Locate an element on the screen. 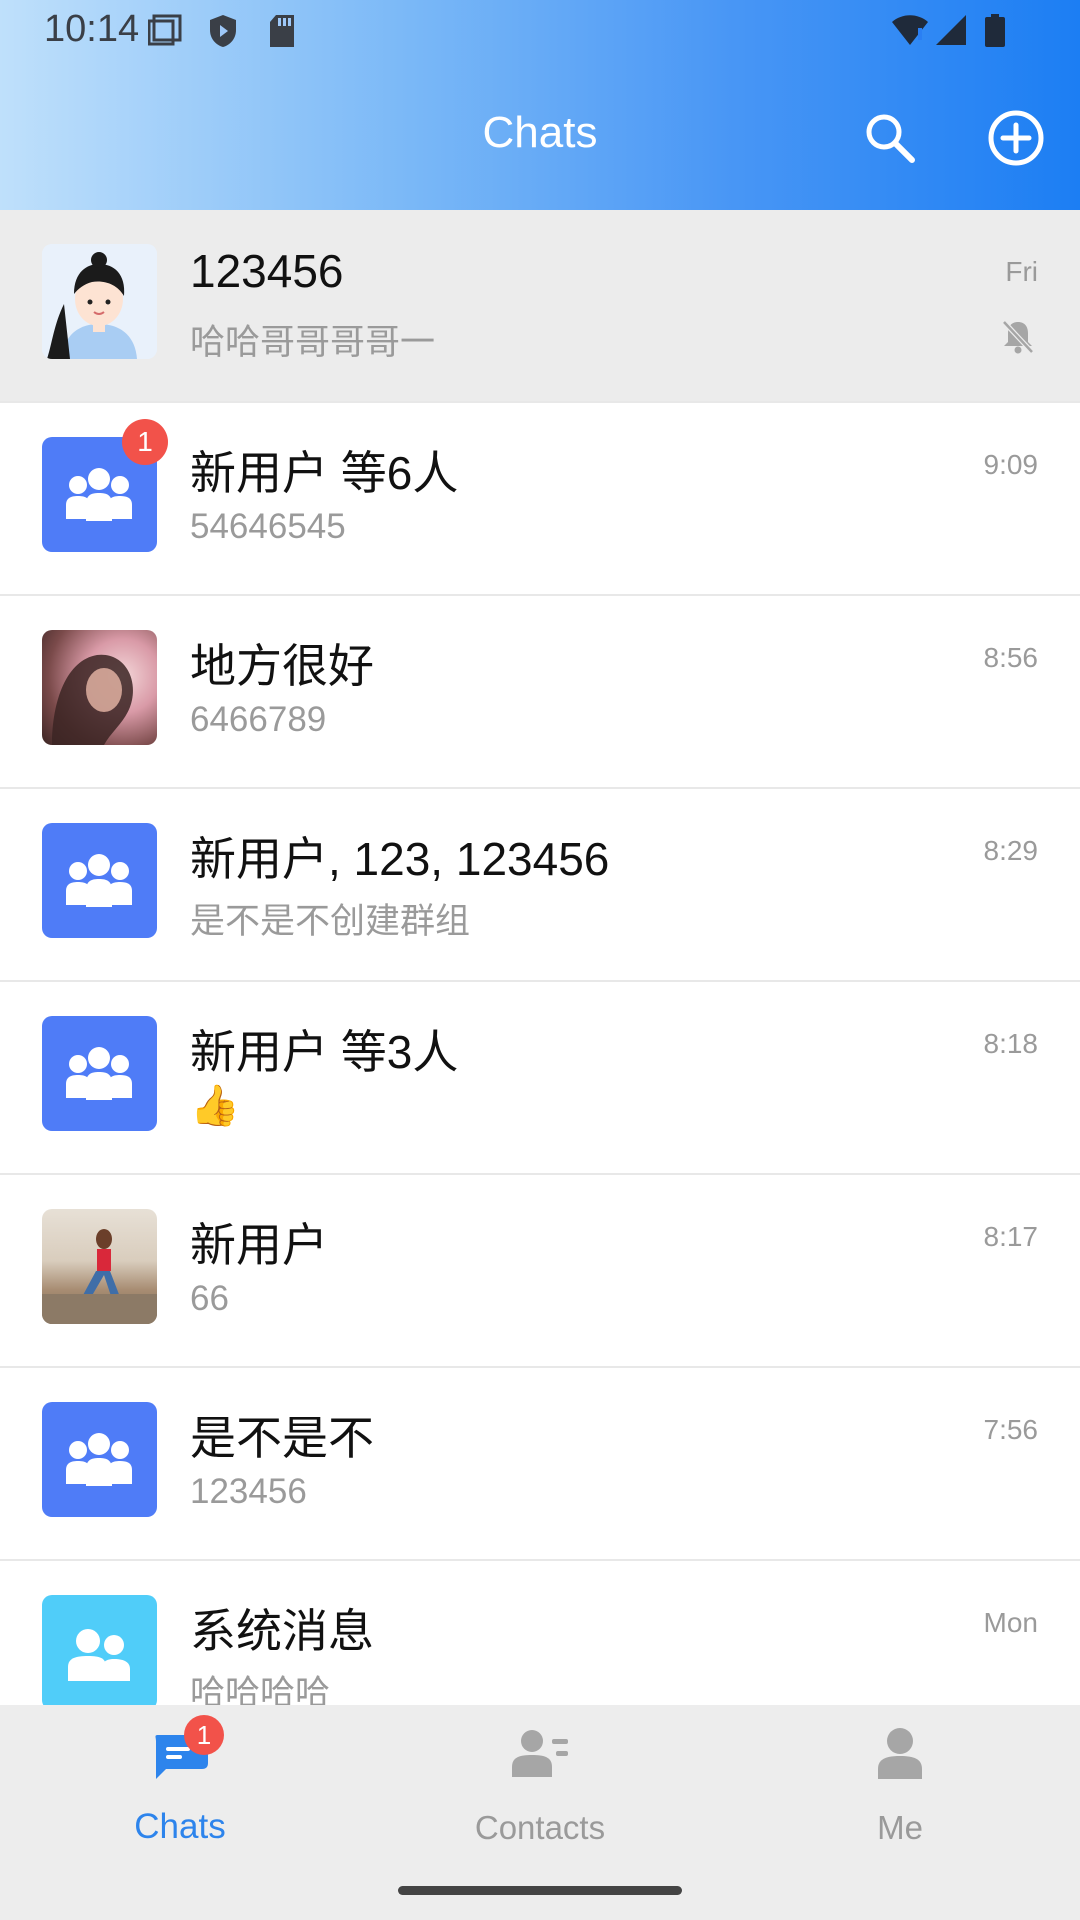  chat-name: 是不是不 is located at coordinates (282, 1438).